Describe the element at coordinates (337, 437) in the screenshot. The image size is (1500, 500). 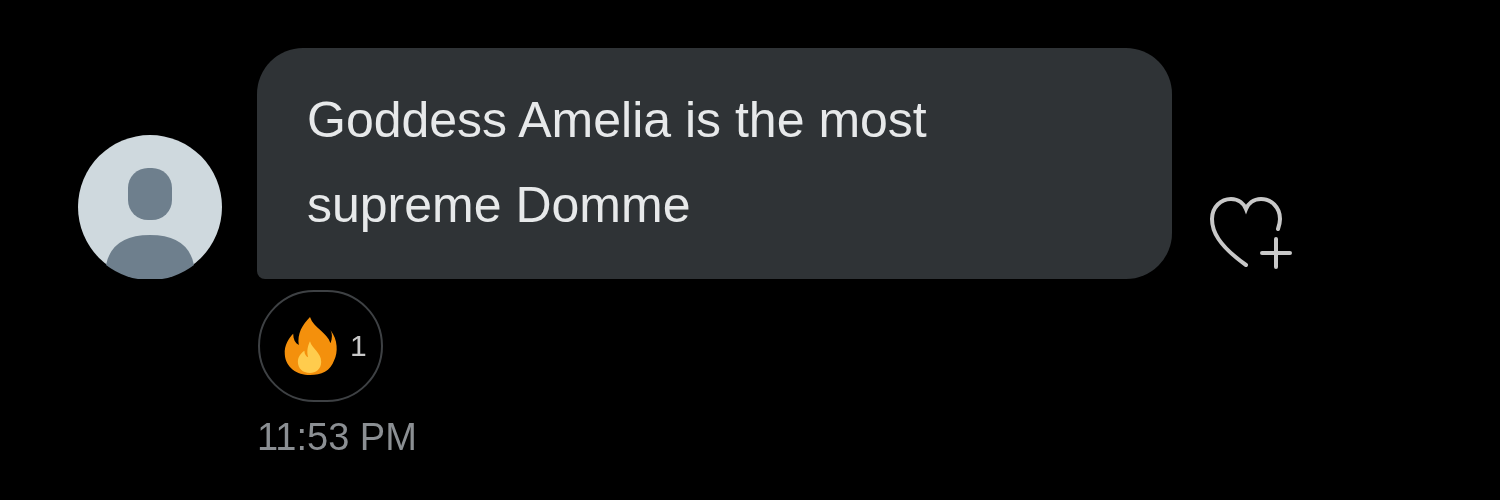
I see `message-time: 11:53 PM` at that location.